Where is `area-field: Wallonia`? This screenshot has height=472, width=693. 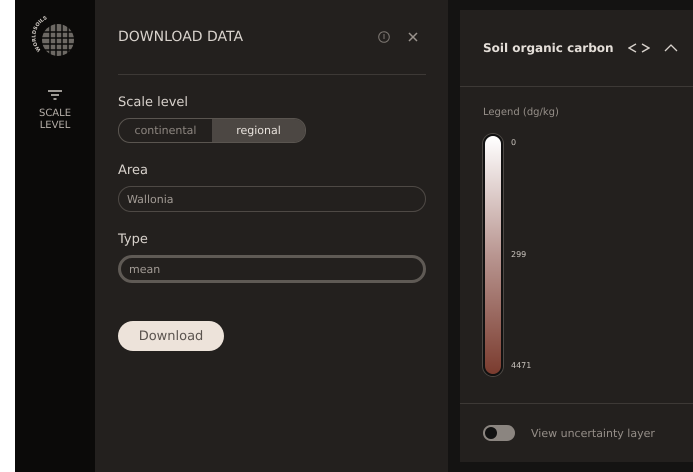 area-field: Wallonia is located at coordinates (272, 199).